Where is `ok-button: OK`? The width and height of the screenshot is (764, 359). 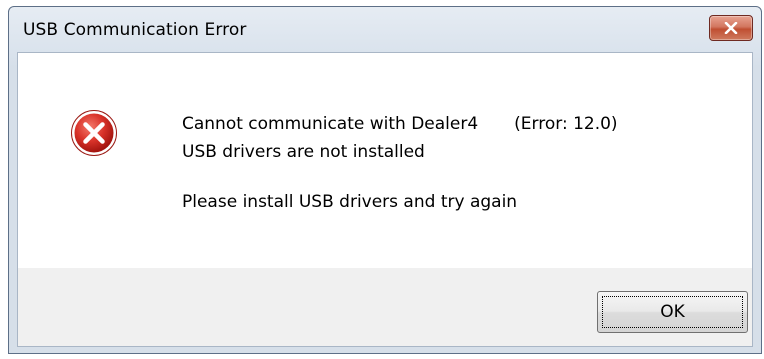 ok-button: OK is located at coordinates (672, 312).